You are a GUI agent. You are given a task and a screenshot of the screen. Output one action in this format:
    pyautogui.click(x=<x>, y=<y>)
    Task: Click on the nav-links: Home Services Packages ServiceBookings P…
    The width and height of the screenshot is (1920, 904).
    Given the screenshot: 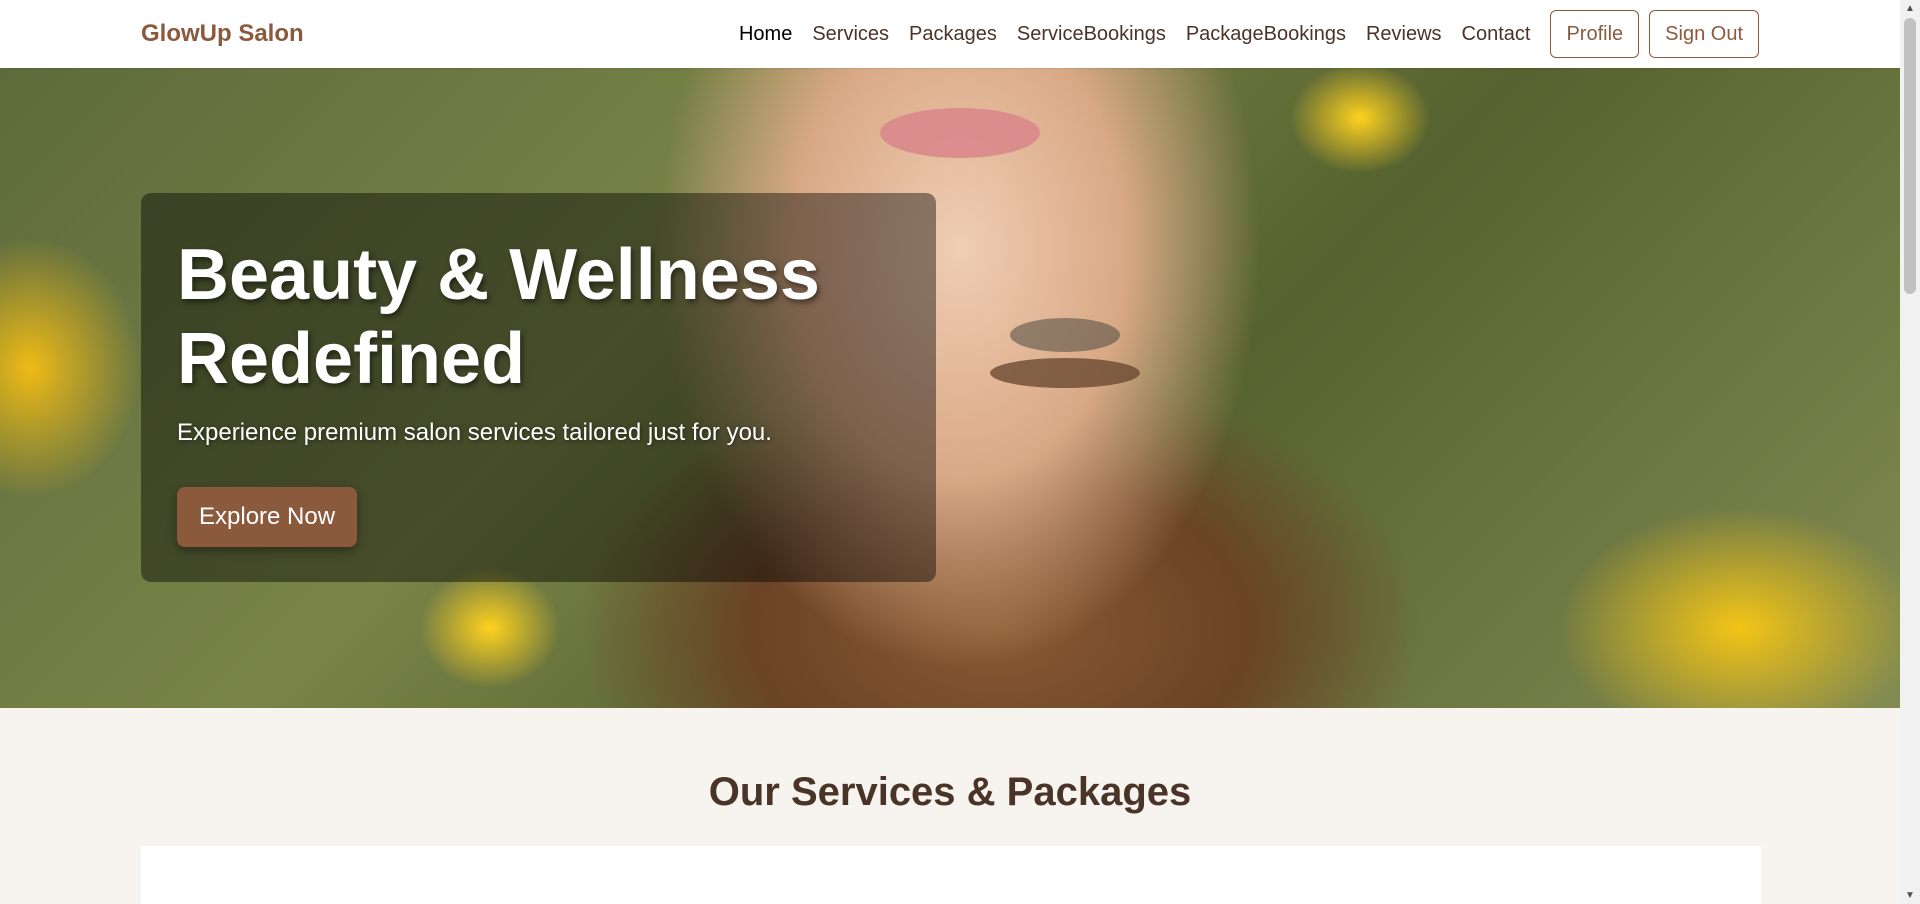 What is the action you would take?
    pyautogui.click(x=1125, y=34)
    